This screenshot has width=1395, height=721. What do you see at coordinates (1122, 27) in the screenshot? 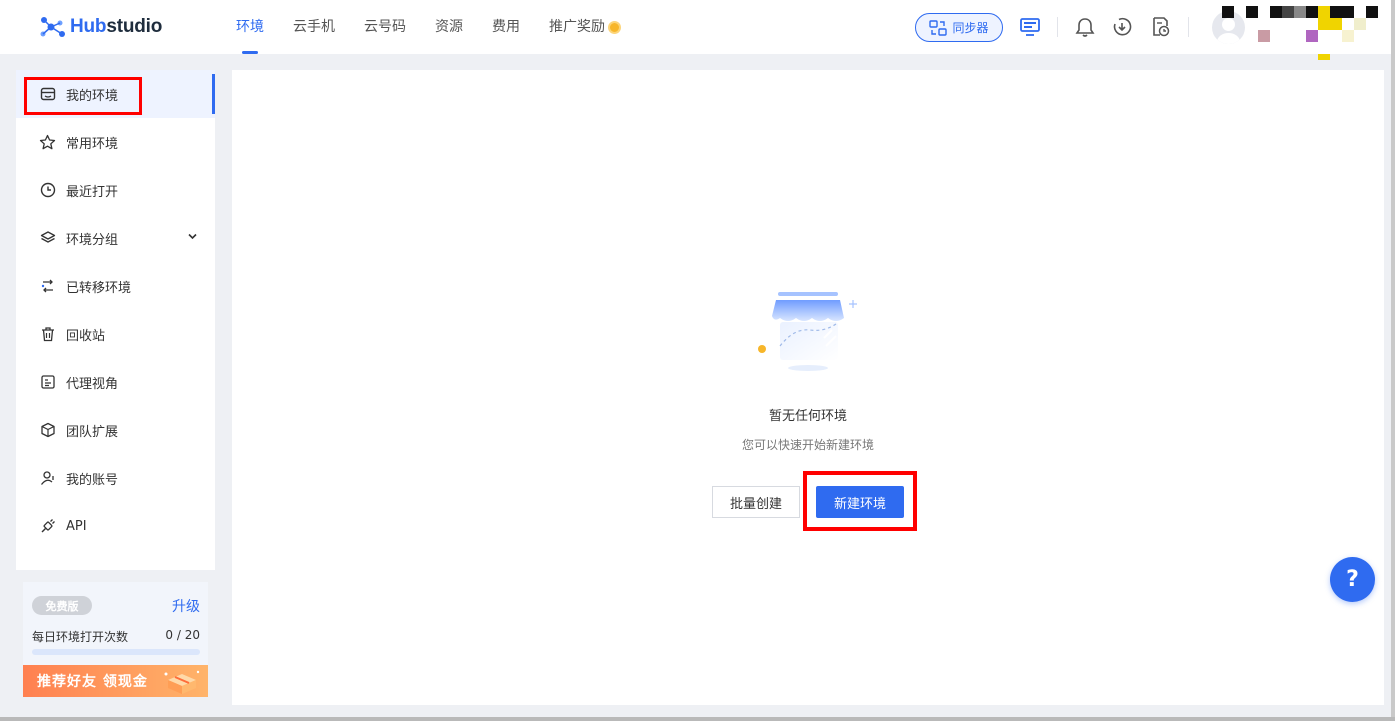
I see `download-refresh-icon` at bounding box center [1122, 27].